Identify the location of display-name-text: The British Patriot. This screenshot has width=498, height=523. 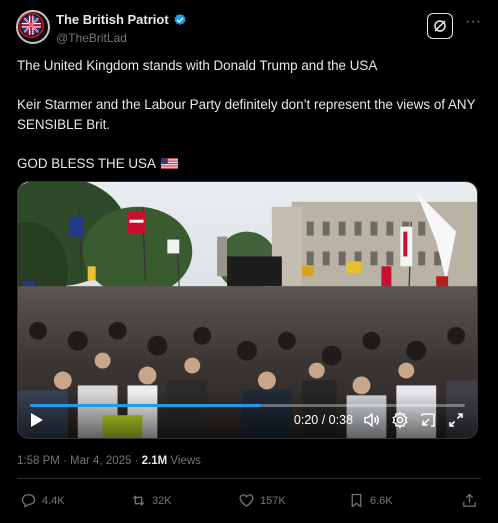
(112, 19).